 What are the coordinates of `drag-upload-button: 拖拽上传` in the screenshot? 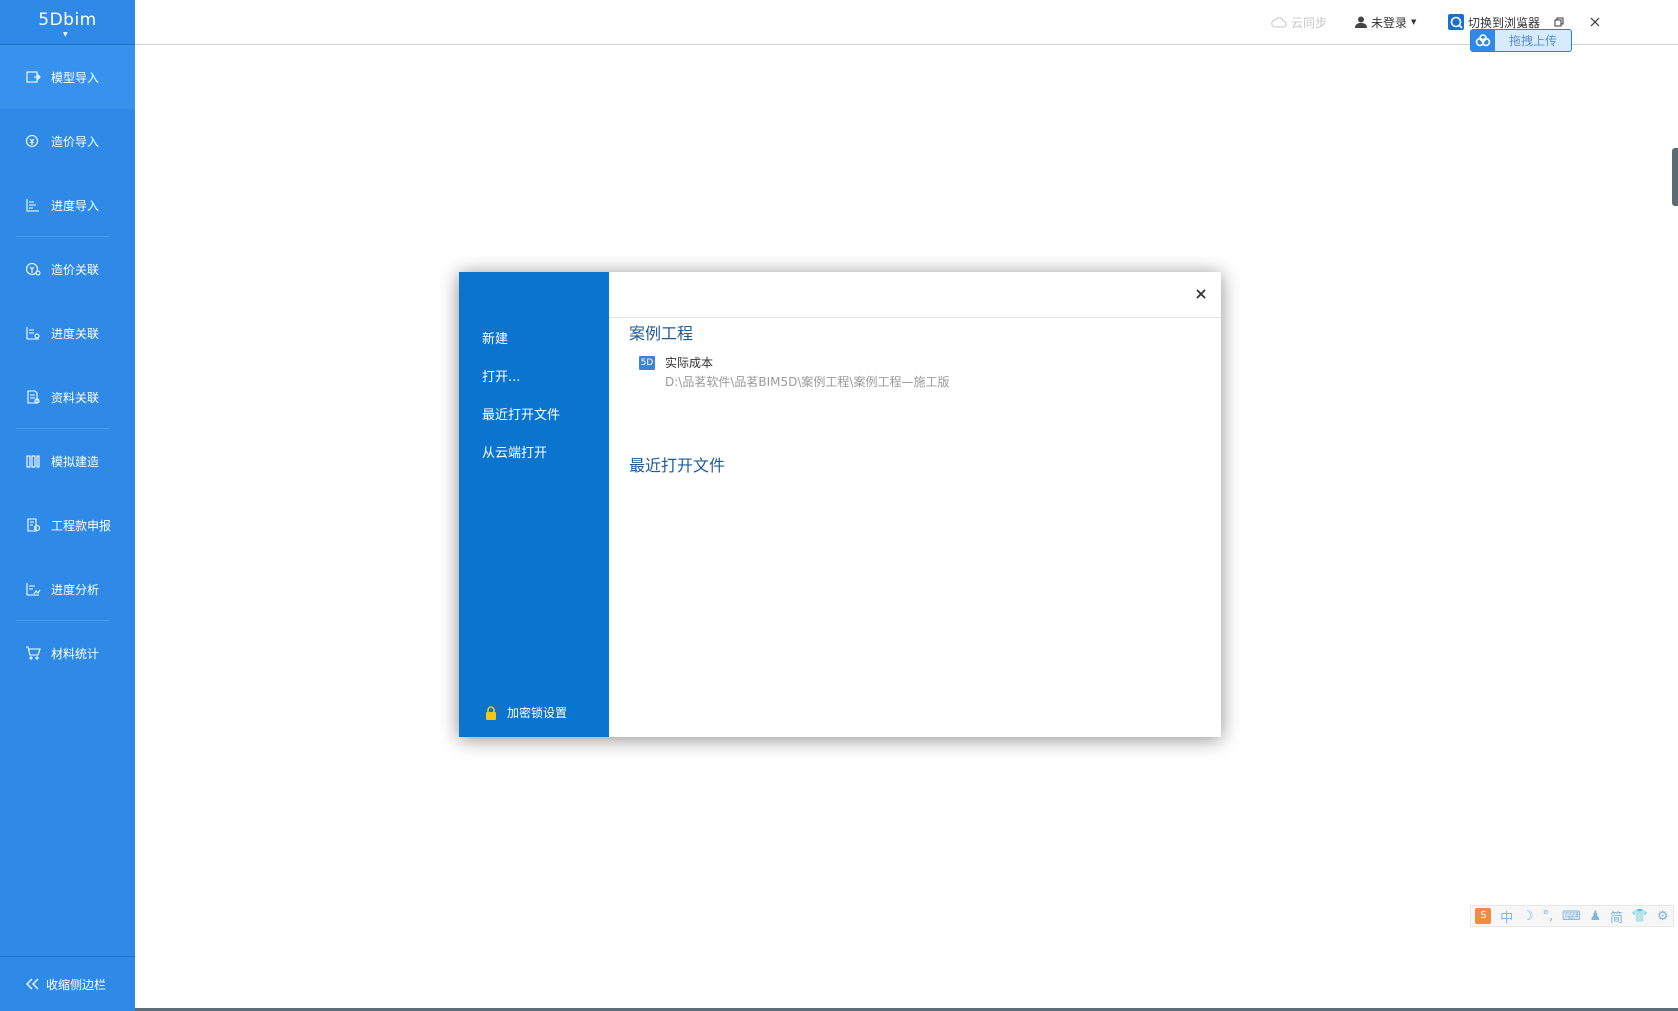 It's located at (1521, 40).